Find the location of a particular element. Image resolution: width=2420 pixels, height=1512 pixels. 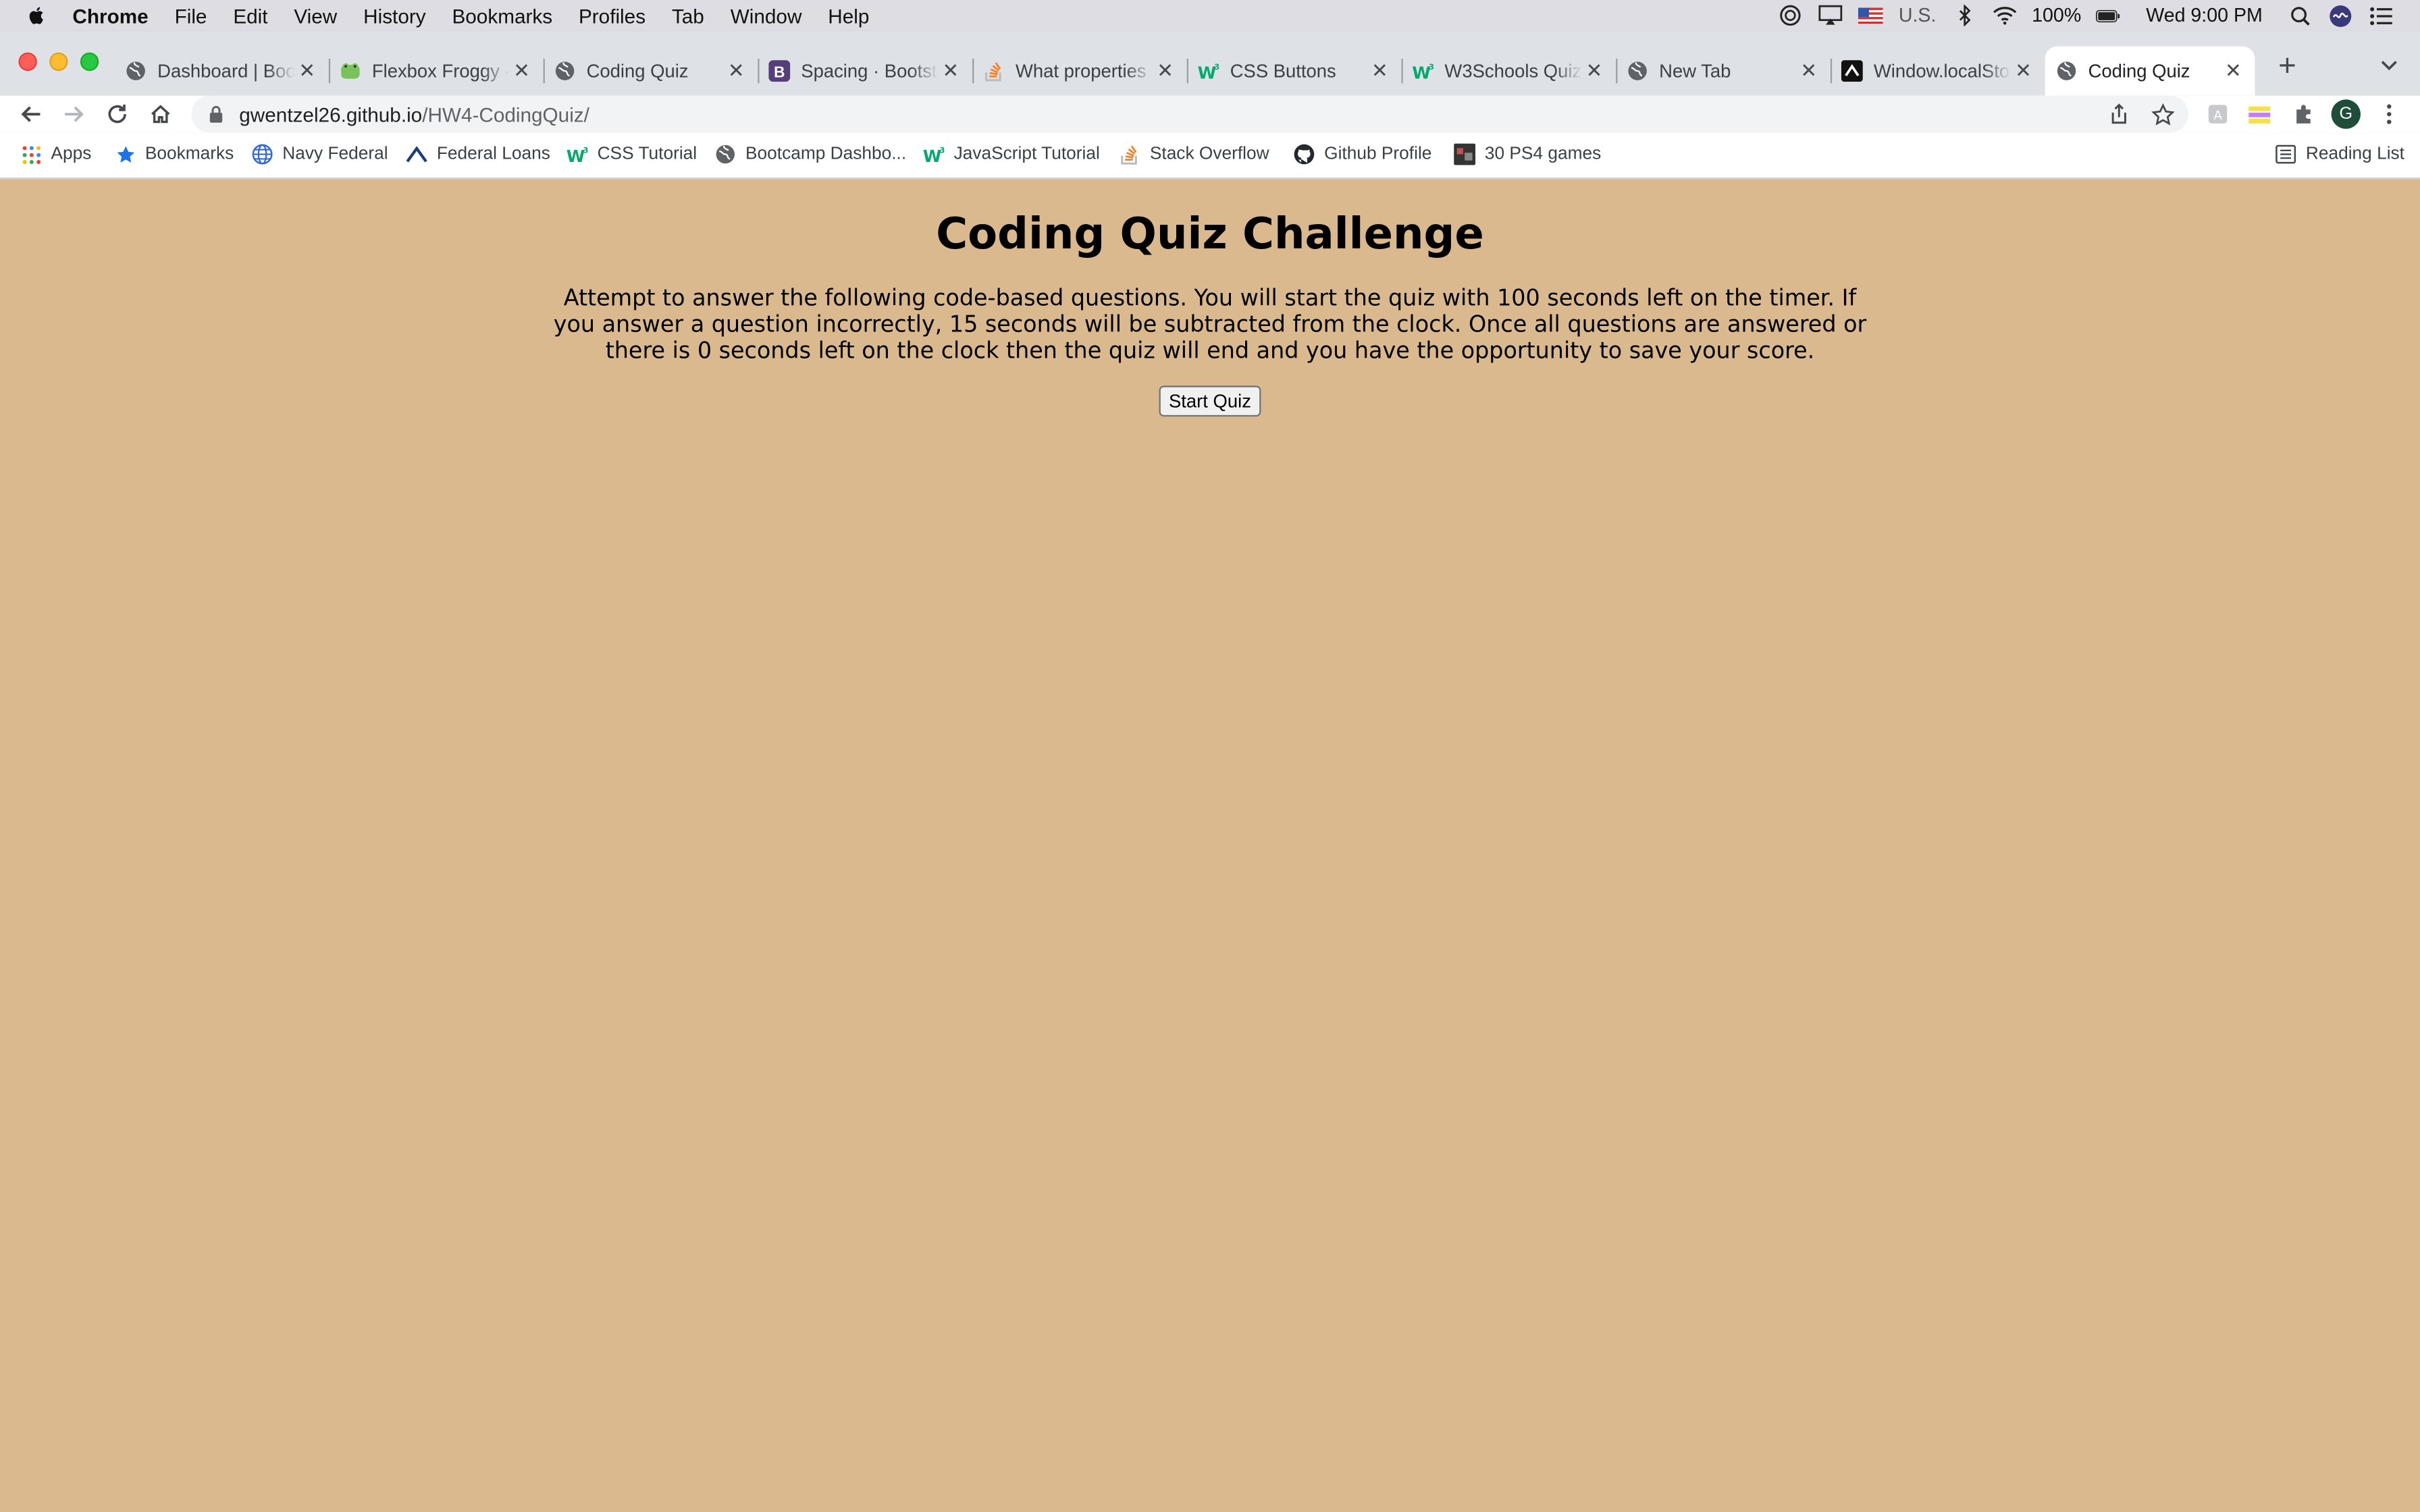

back-button is located at coordinates (31, 114).